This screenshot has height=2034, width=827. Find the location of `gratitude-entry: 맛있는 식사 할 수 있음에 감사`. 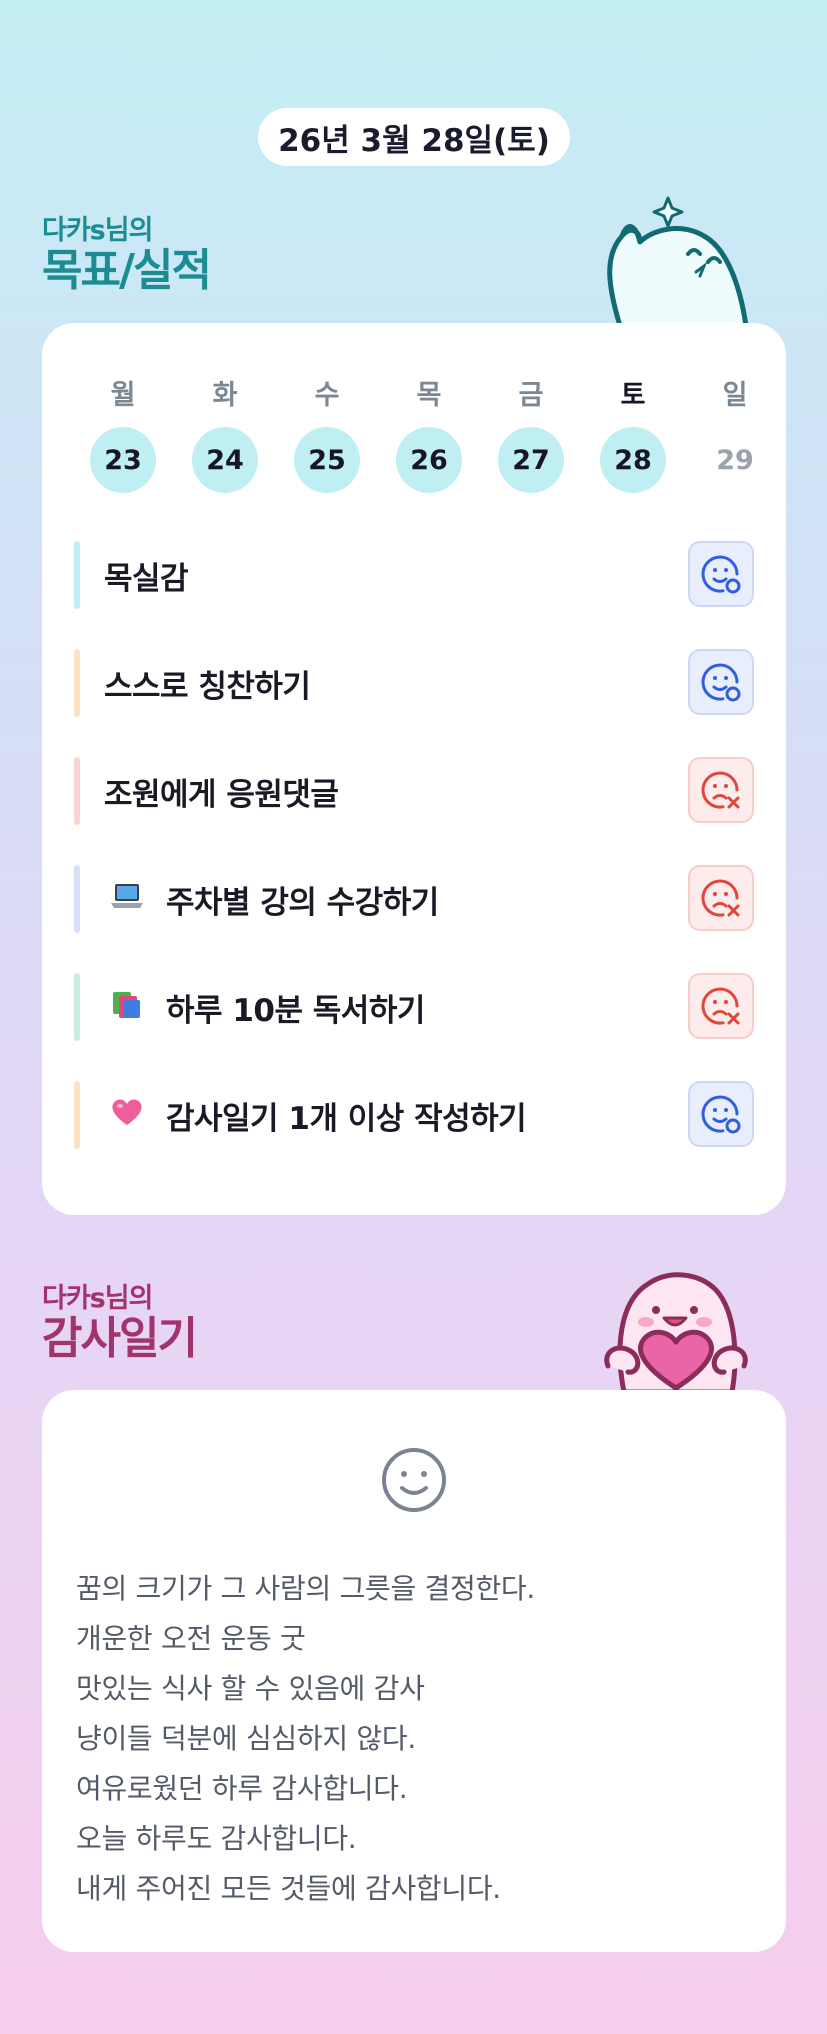

gratitude-entry: 맛있는 식사 할 수 있음에 감사 is located at coordinates (250, 1688).